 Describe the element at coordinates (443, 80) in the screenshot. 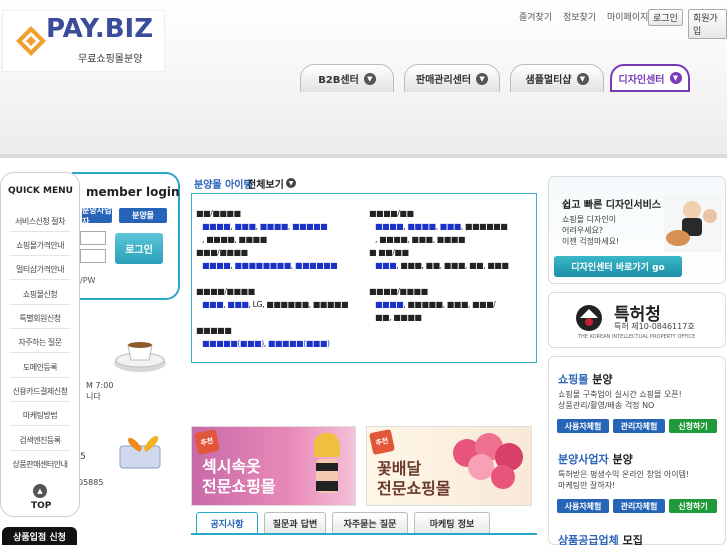

I see `tab-label: 판매관리센터` at that location.